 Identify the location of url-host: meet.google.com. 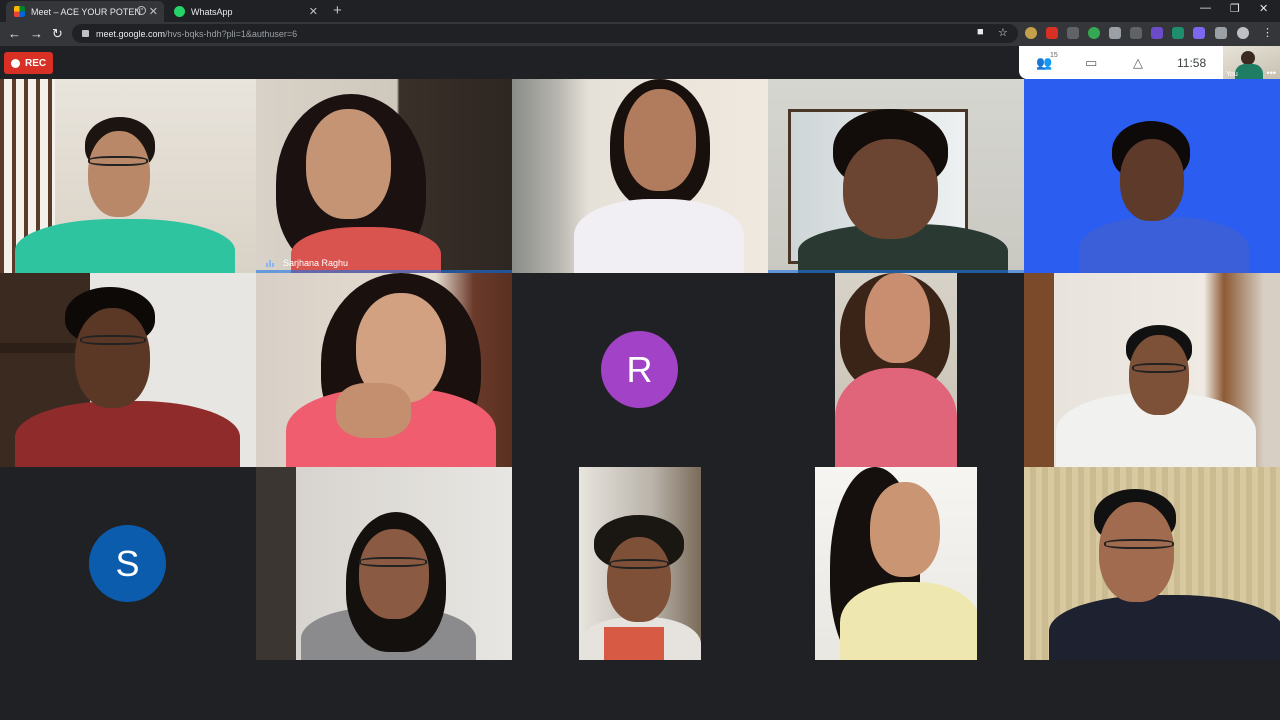
(131, 33).